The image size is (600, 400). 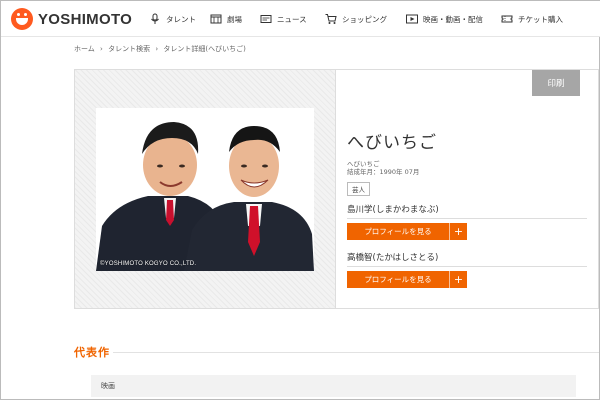 What do you see at coordinates (467, 259) in the screenshot?
I see `member-name: 高橋智(たかはしさとる)` at bounding box center [467, 259].